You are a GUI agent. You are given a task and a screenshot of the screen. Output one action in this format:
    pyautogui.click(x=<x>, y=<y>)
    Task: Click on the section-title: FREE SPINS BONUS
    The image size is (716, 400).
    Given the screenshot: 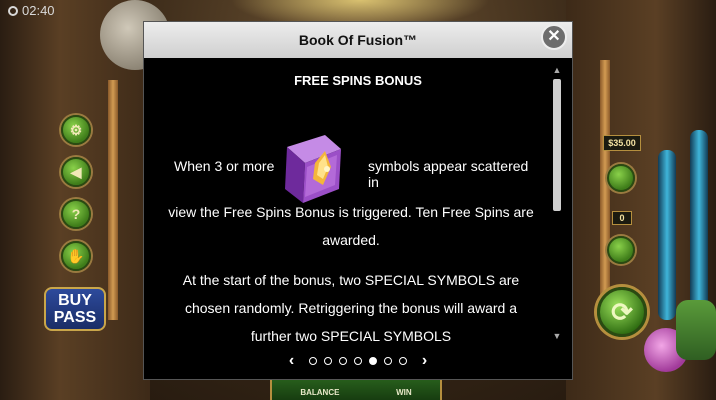 What is the action you would take?
    pyautogui.click(x=358, y=80)
    